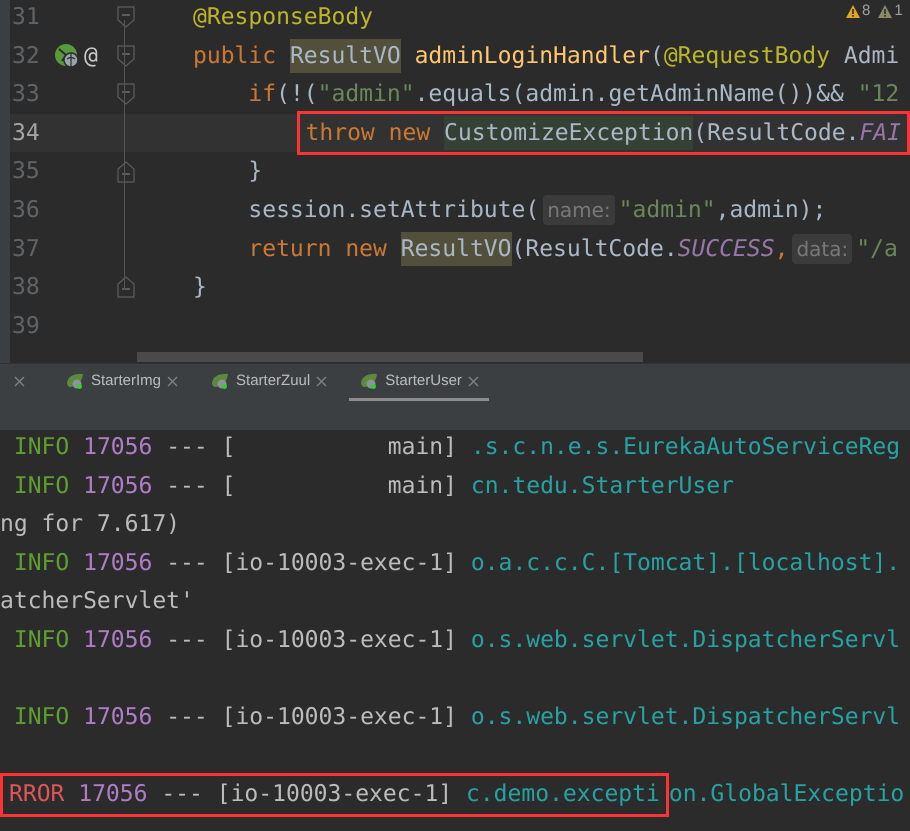  What do you see at coordinates (781, 249) in the screenshot?
I see `keyword-text: ,` at bounding box center [781, 249].